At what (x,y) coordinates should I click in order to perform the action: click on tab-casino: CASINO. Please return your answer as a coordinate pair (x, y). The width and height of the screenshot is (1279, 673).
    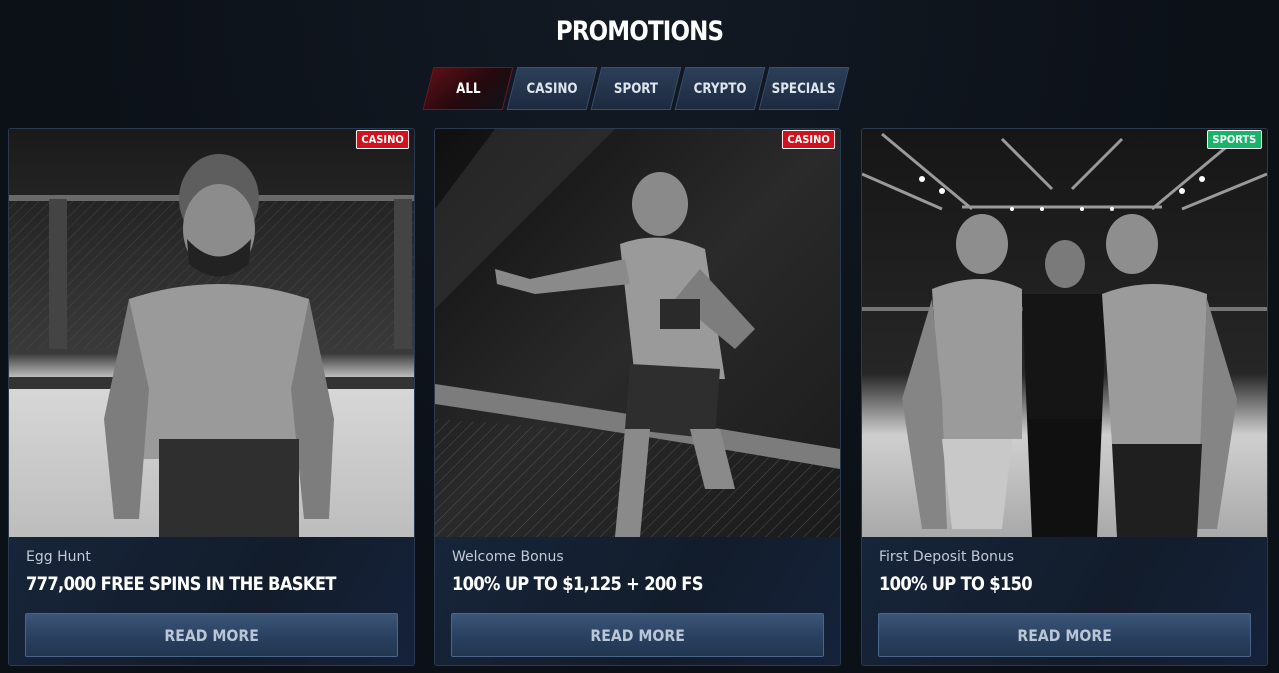
    Looking at the image, I should click on (552, 88).